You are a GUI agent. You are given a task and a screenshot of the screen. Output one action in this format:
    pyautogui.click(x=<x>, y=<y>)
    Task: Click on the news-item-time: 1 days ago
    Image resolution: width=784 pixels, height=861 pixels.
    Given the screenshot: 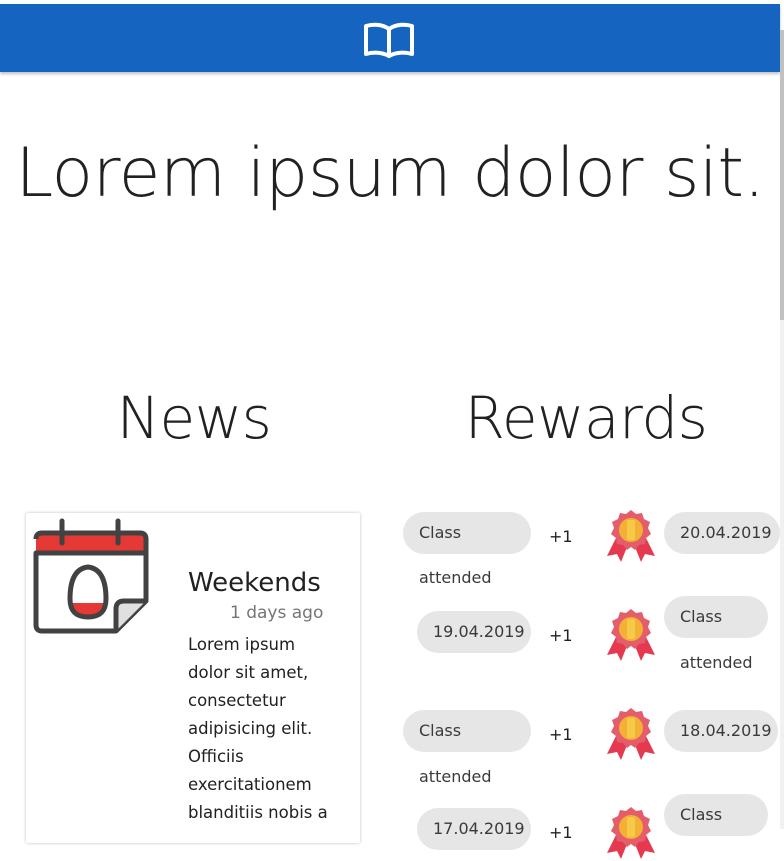 What is the action you would take?
    pyautogui.click(x=277, y=613)
    